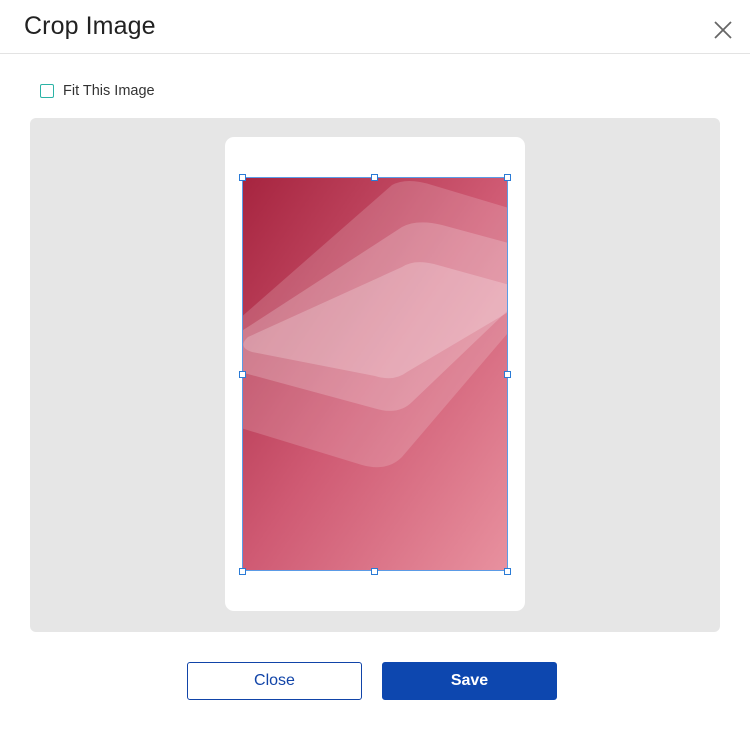 The height and width of the screenshot is (740, 750). Describe the element at coordinates (507, 571) in the screenshot. I see `crop-handle-bottom-right` at that location.